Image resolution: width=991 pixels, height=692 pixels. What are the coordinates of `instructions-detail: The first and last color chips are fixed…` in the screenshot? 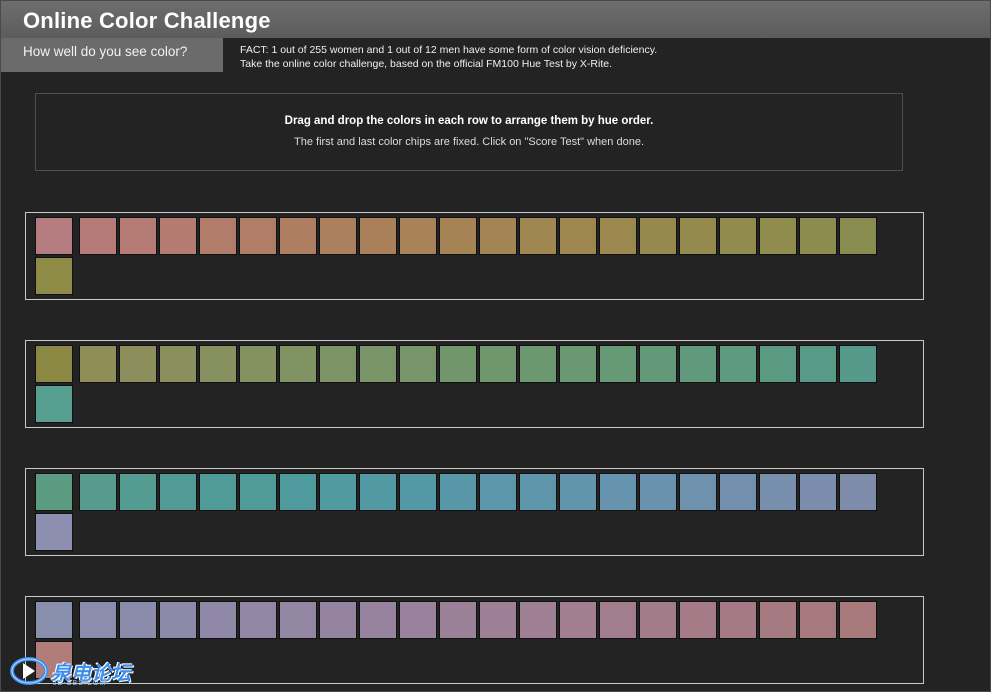 It's located at (469, 142).